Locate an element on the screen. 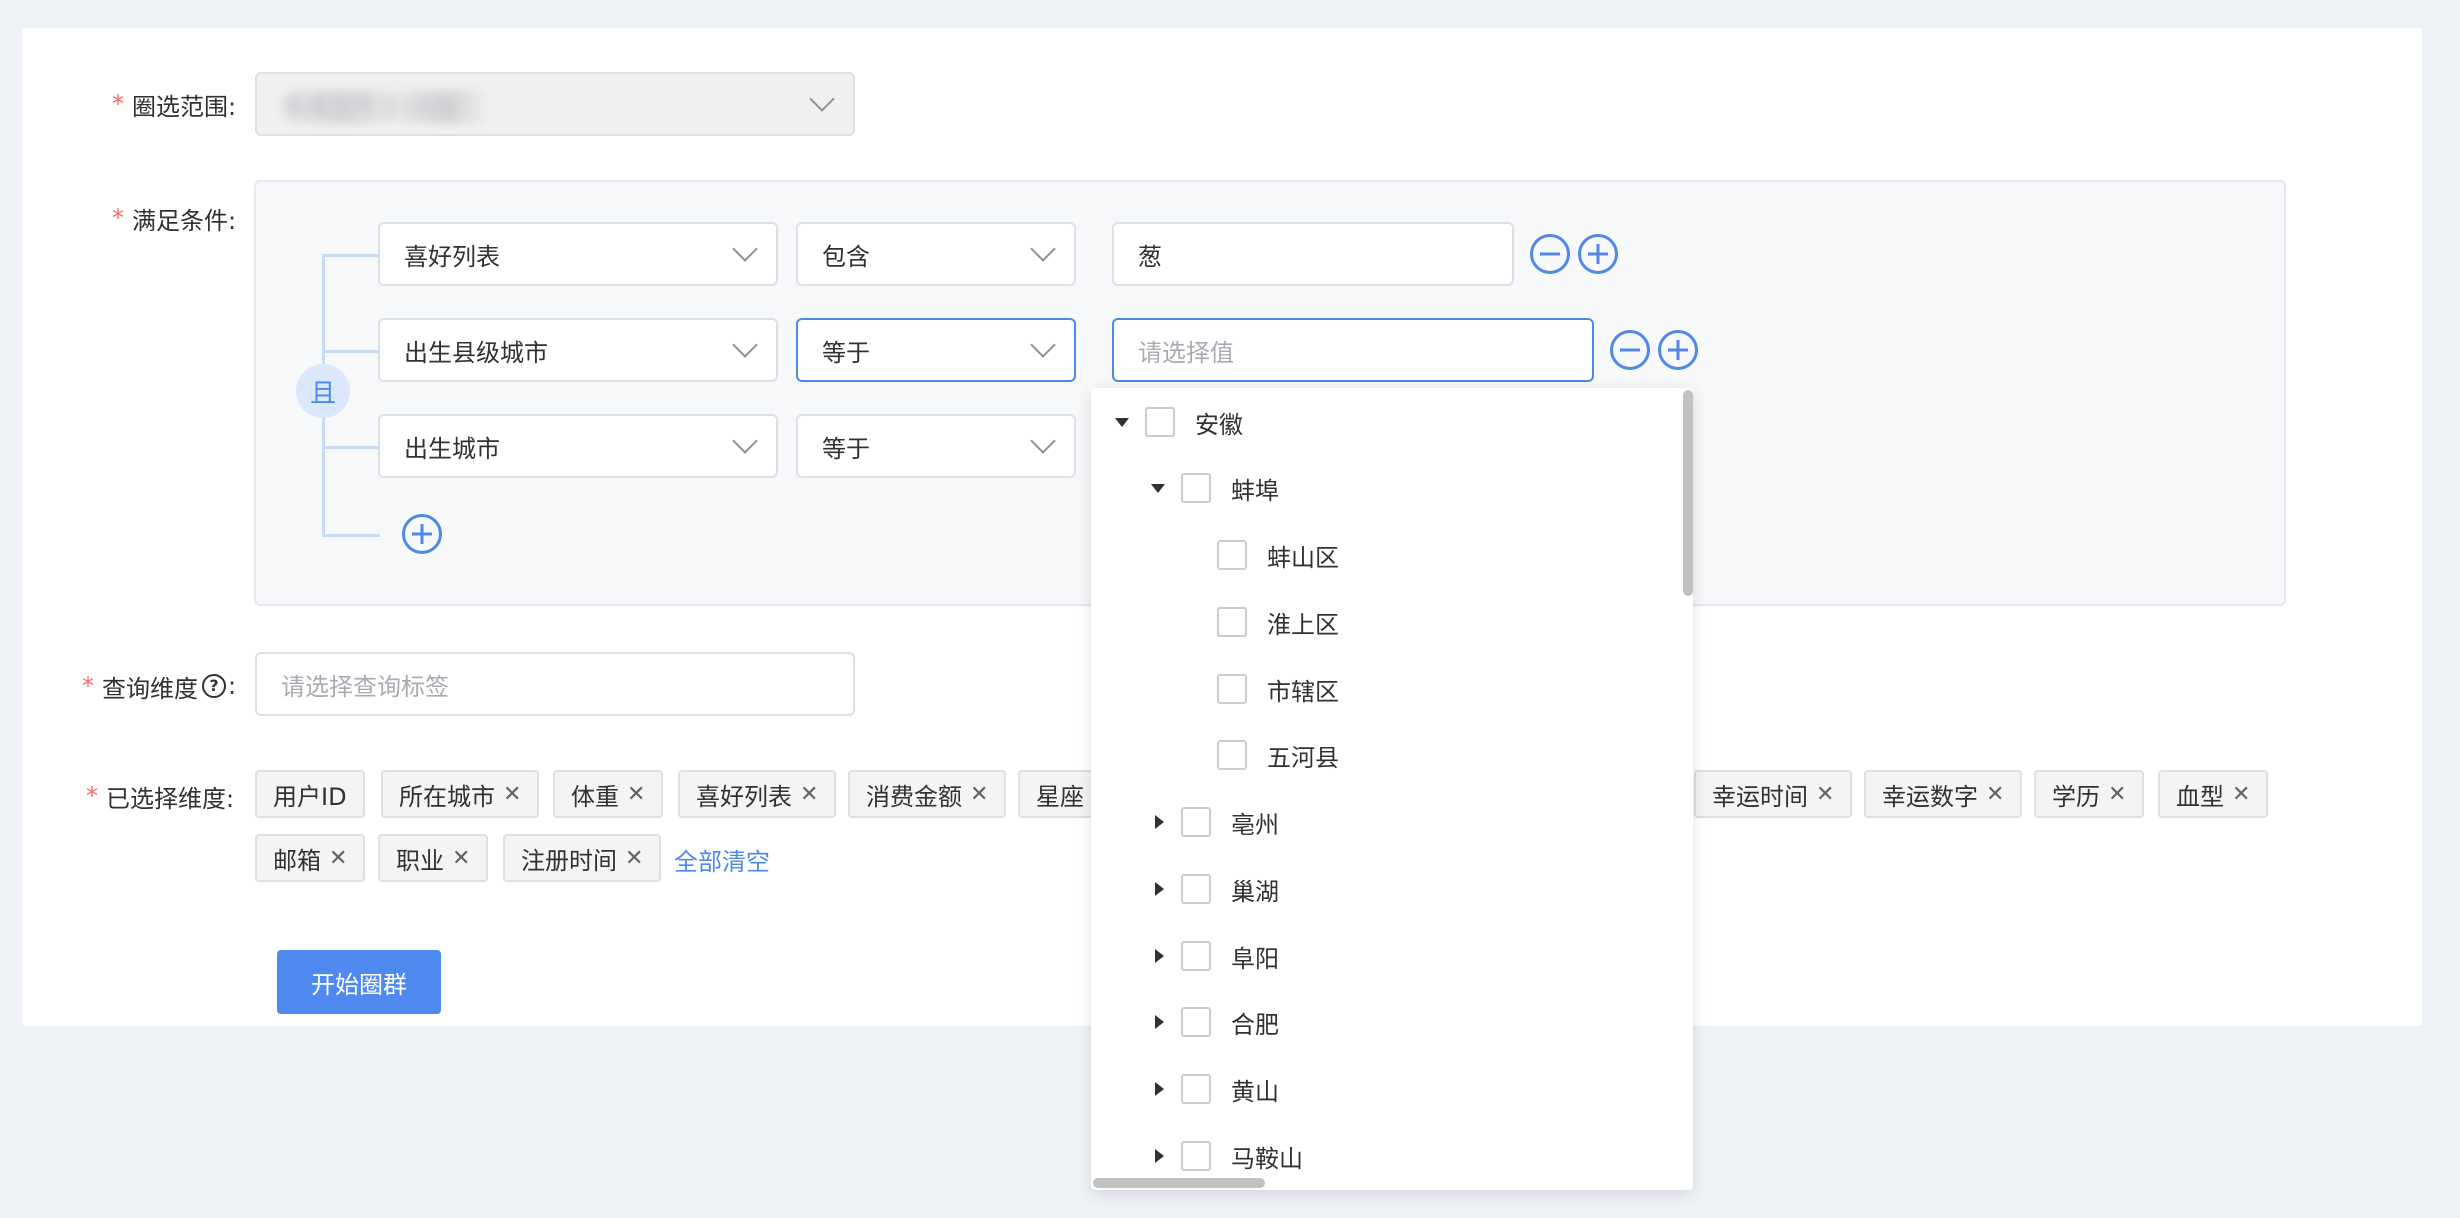 This screenshot has height=1218, width=2460. logic-and-badge: 且 is located at coordinates (323, 391).